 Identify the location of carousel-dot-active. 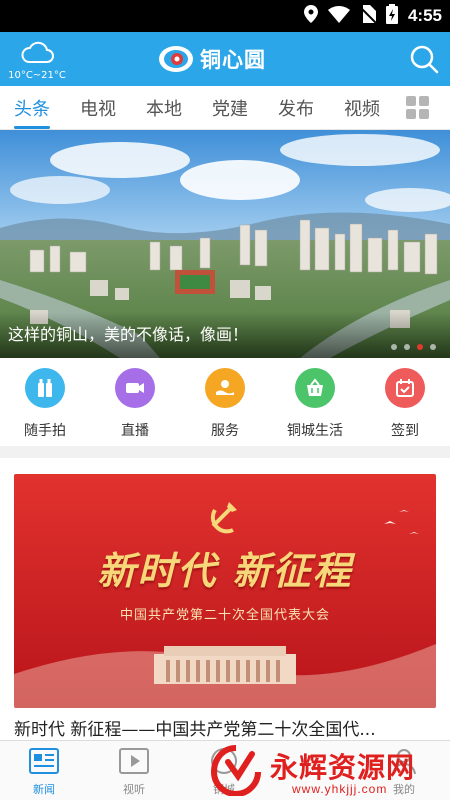
(420, 347).